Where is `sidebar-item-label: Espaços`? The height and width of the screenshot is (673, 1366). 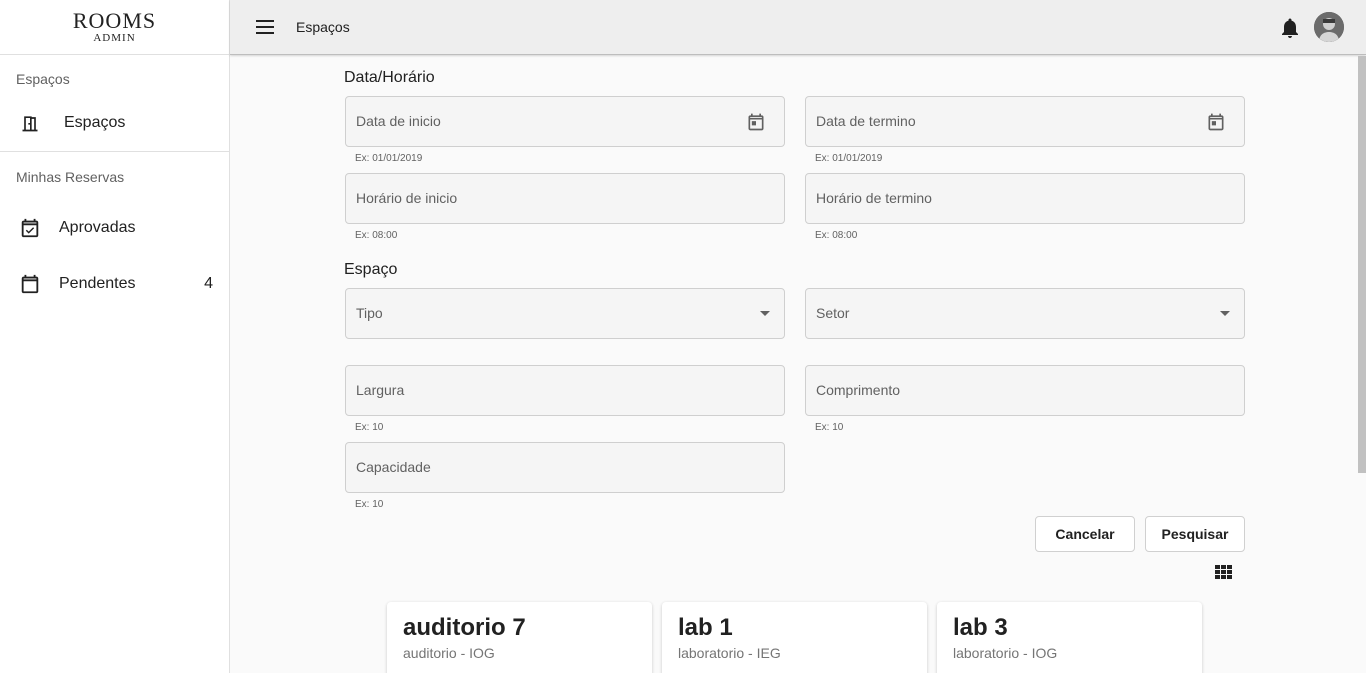 sidebar-item-label: Espaços is located at coordinates (95, 122).